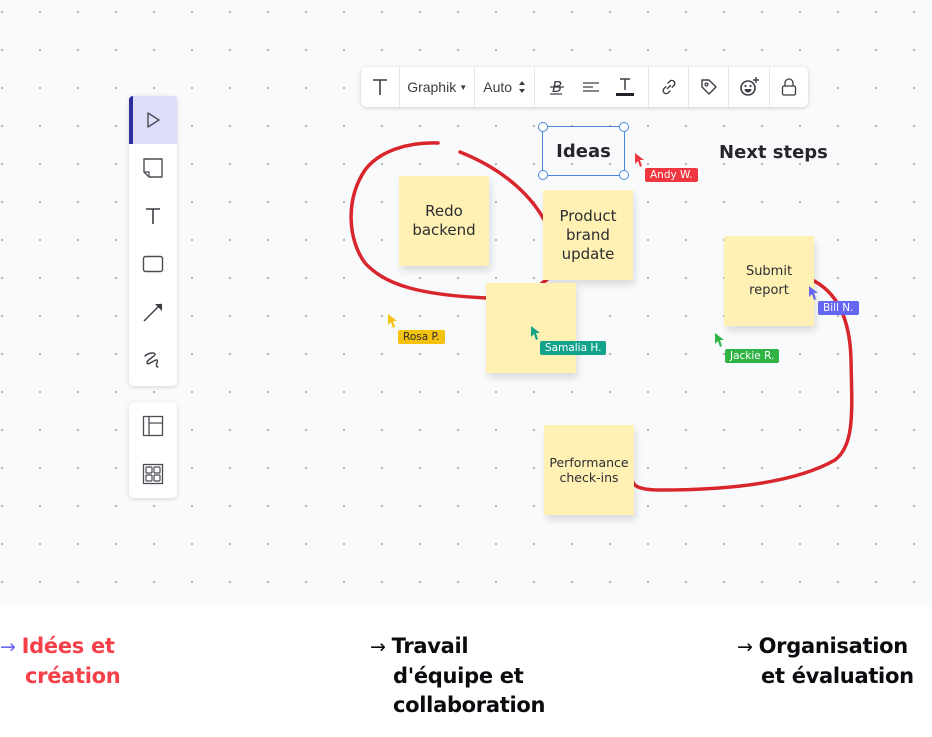 The image size is (932, 737). What do you see at coordinates (833, 646) in the screenshot?
I see `category-title-line: Organisation` at bounding box center [833, 646].